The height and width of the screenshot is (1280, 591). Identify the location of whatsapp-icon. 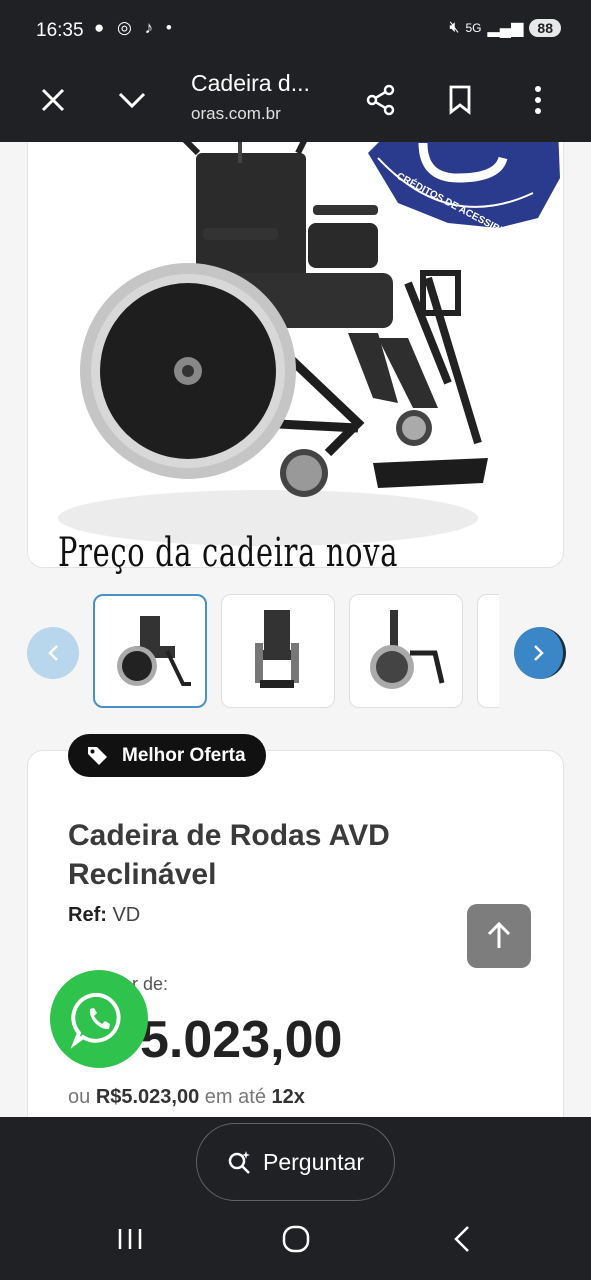
(95, 1020).